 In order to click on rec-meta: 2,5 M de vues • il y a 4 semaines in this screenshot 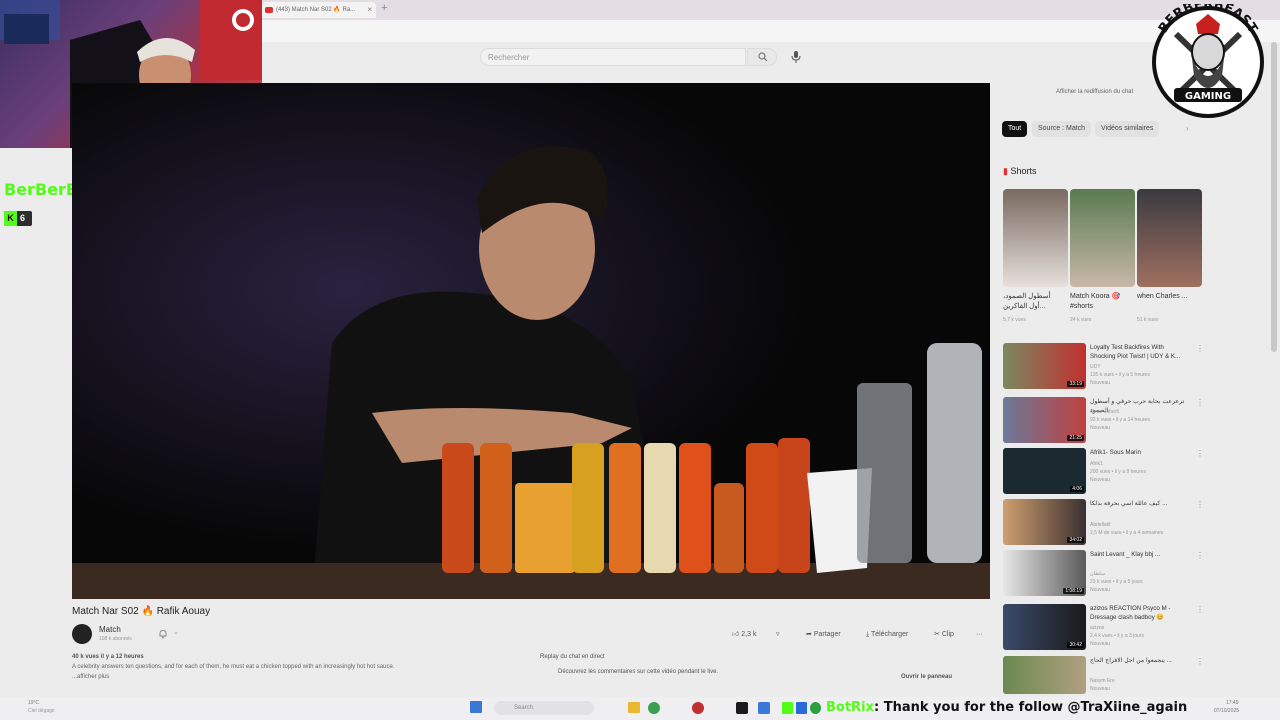, I will do `click(1127, 533)`.